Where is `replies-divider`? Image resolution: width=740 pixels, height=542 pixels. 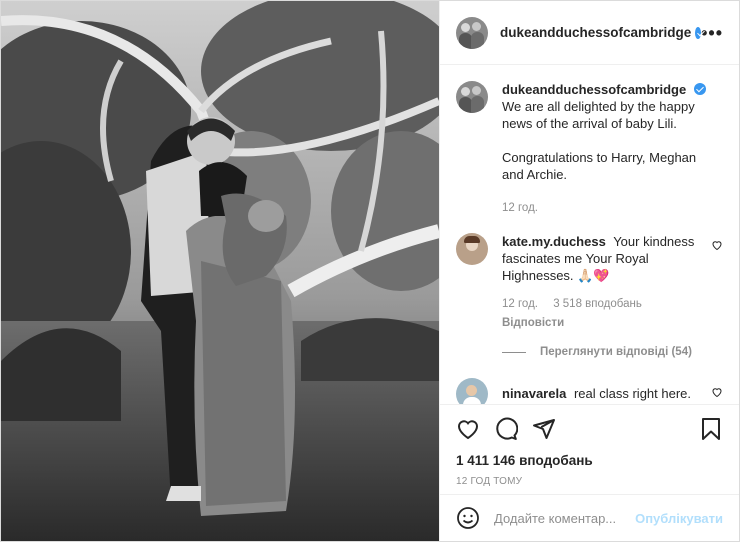
replies-divider is located at coordinates (514, 352).